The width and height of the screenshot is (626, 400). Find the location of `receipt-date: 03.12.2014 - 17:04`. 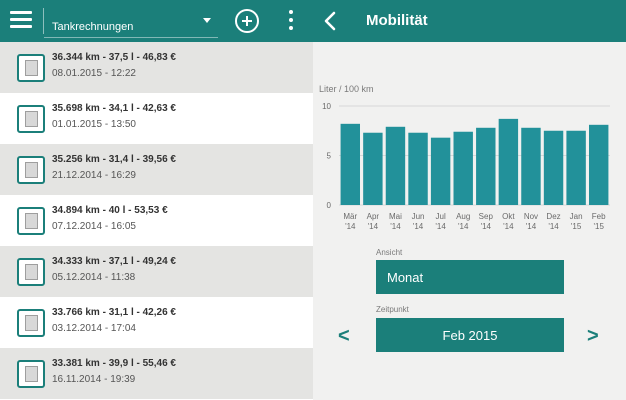

receipt-date: 03.12.2014 - 17:04 is located at coordinates (94, 328).